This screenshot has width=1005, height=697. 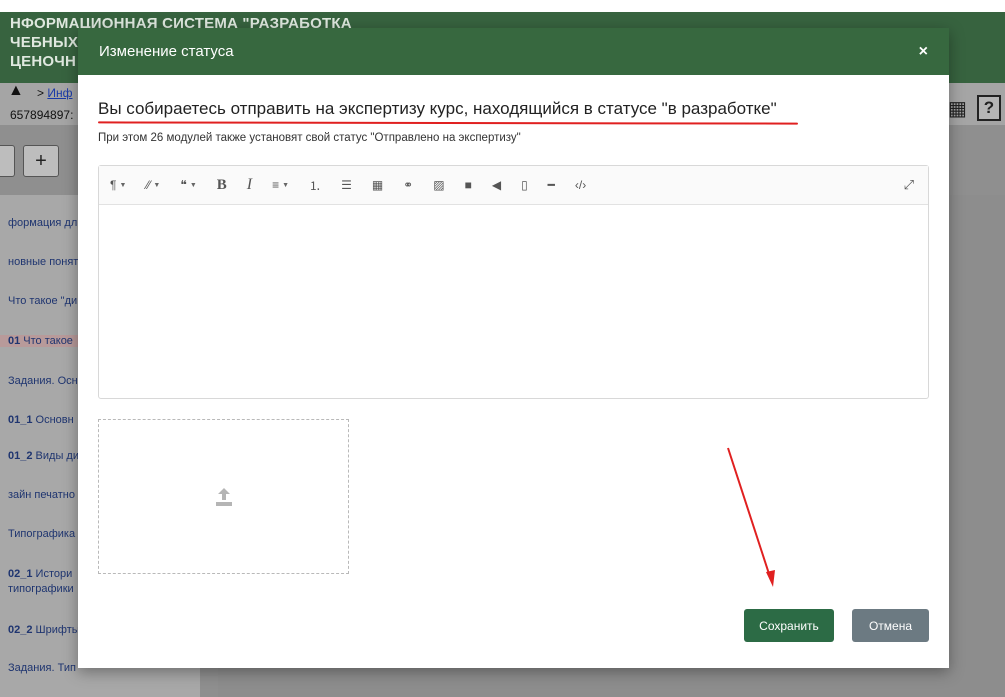 I want to click on cancel-button: Отмена, so click(x=890, y=625).